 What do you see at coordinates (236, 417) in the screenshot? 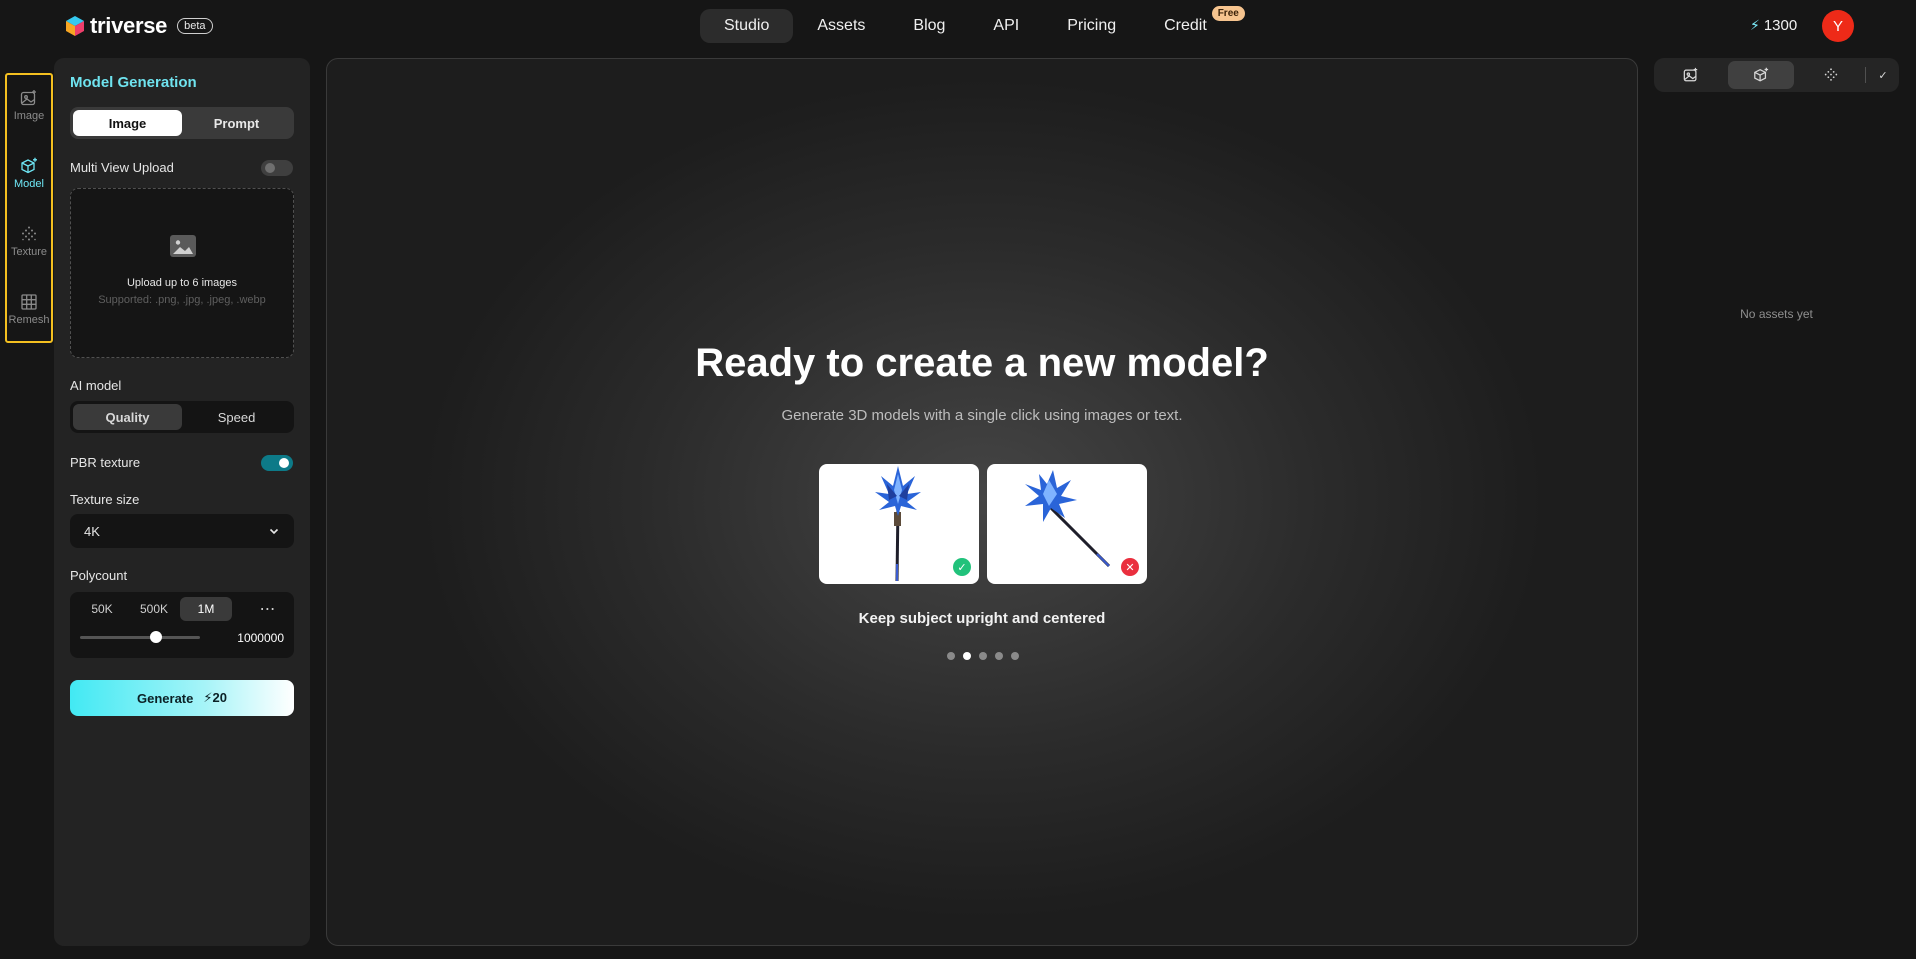
I see `ai-speed-button: Speed` at bounding box center [236, 417].